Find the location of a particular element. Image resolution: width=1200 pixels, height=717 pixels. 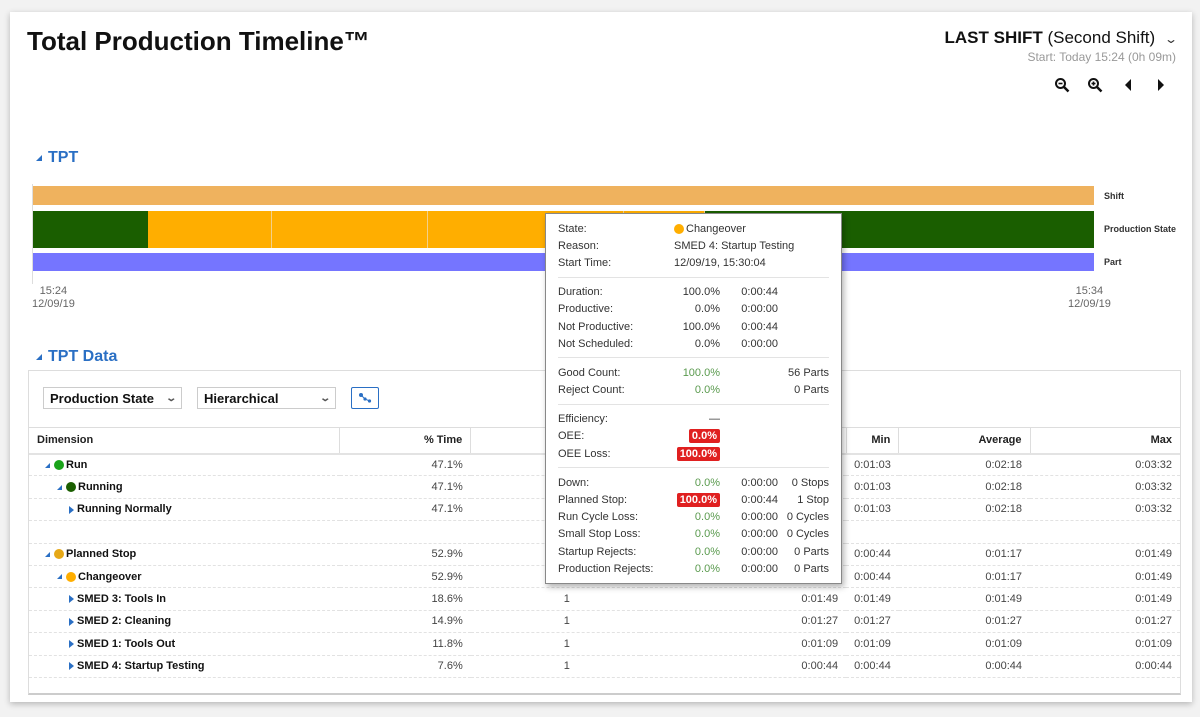

tooltip-row-label: Good Count: is located at coordinates (589, 372).